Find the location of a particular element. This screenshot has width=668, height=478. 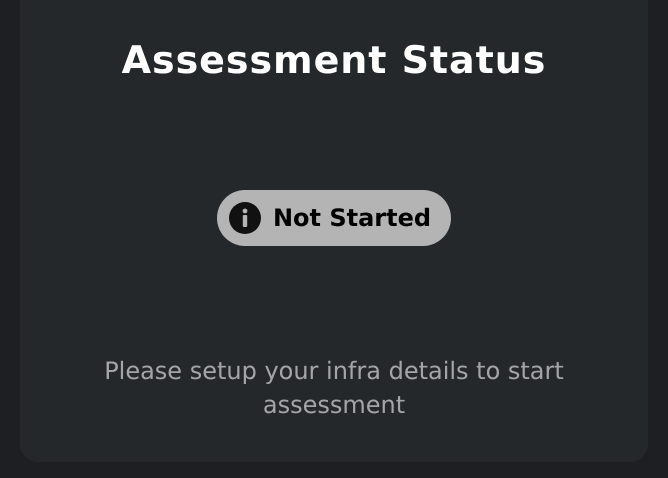

info-icon is located at coordinates (244, 218).